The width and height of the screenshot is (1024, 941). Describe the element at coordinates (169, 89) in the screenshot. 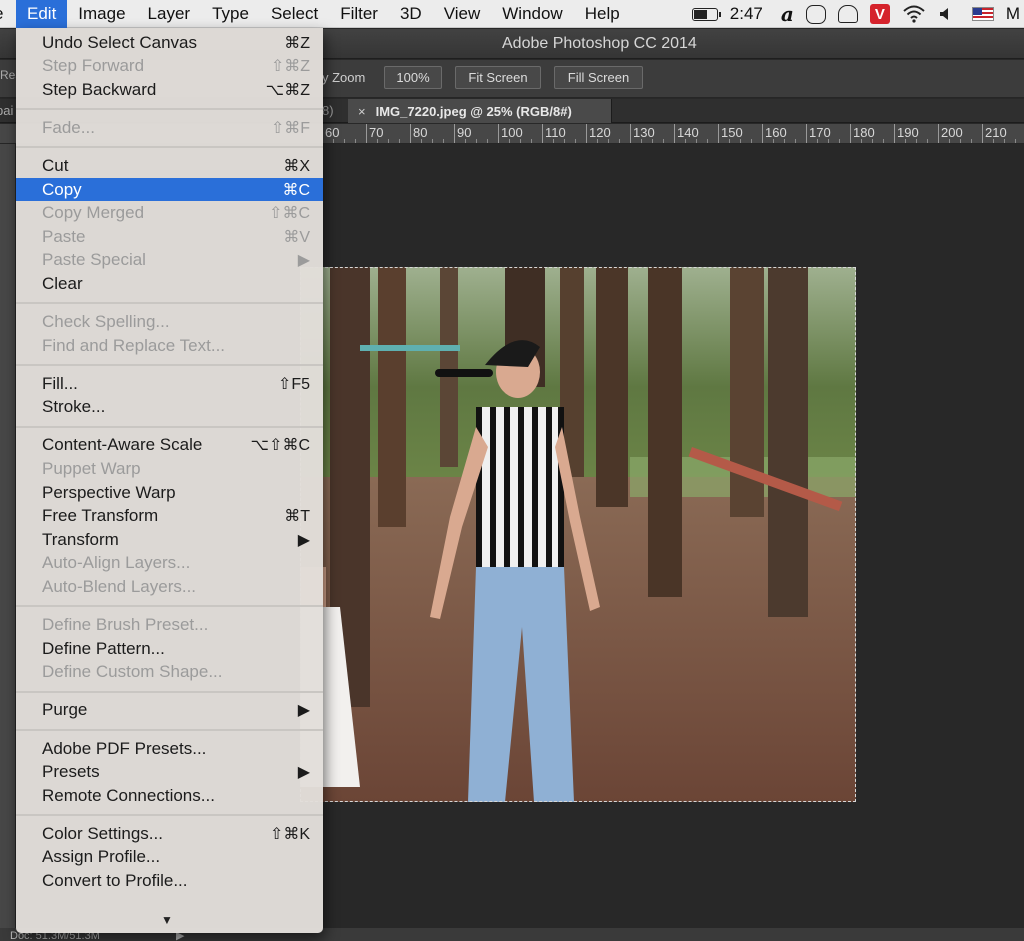

I see `menu-item-step-backward: Step Backward ⌥⌘Z` at that location.